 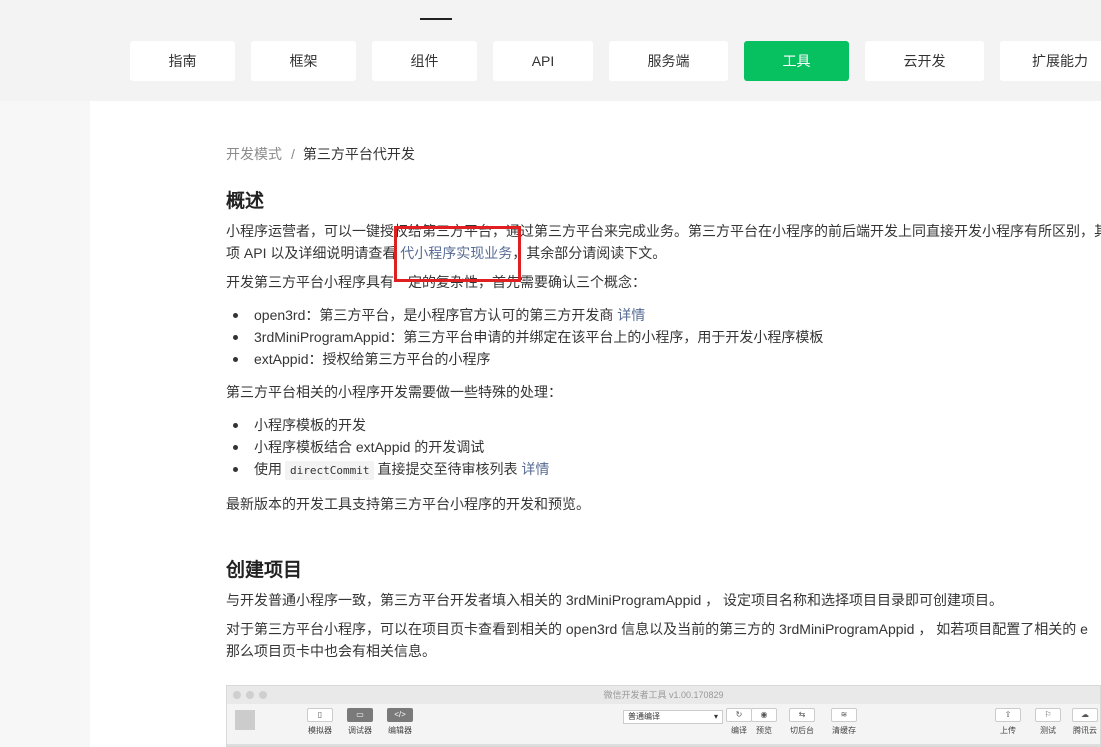 I want to click on tencent-cloud-label: 腾讯云, so click(x=1085, y=730).